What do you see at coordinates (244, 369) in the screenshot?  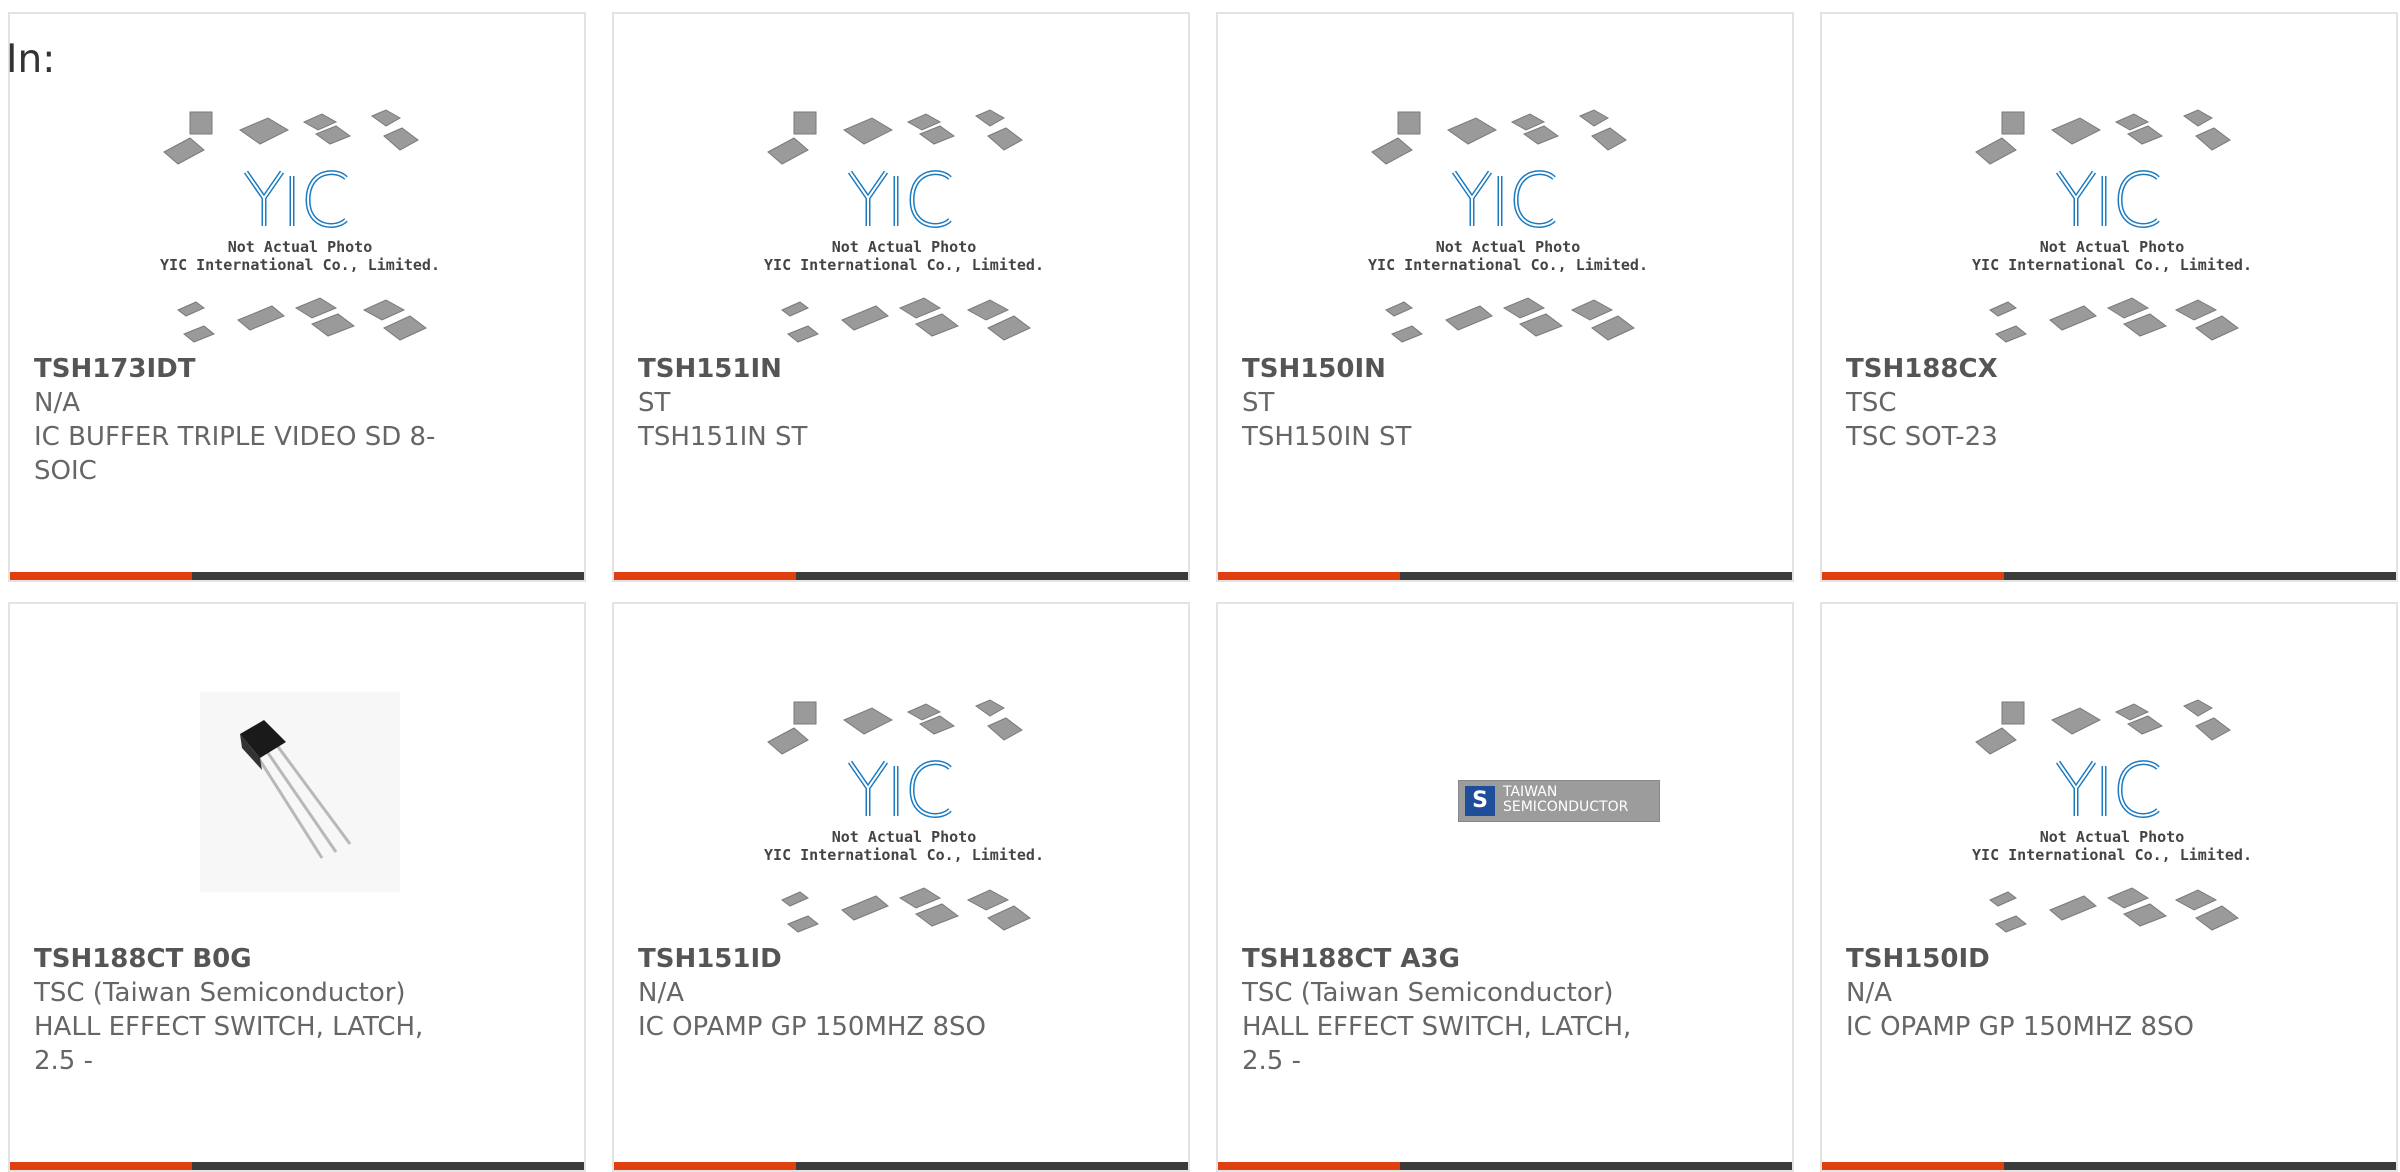 I see `part-number-link: TSH173IDT` at bounding box center [244, 369].